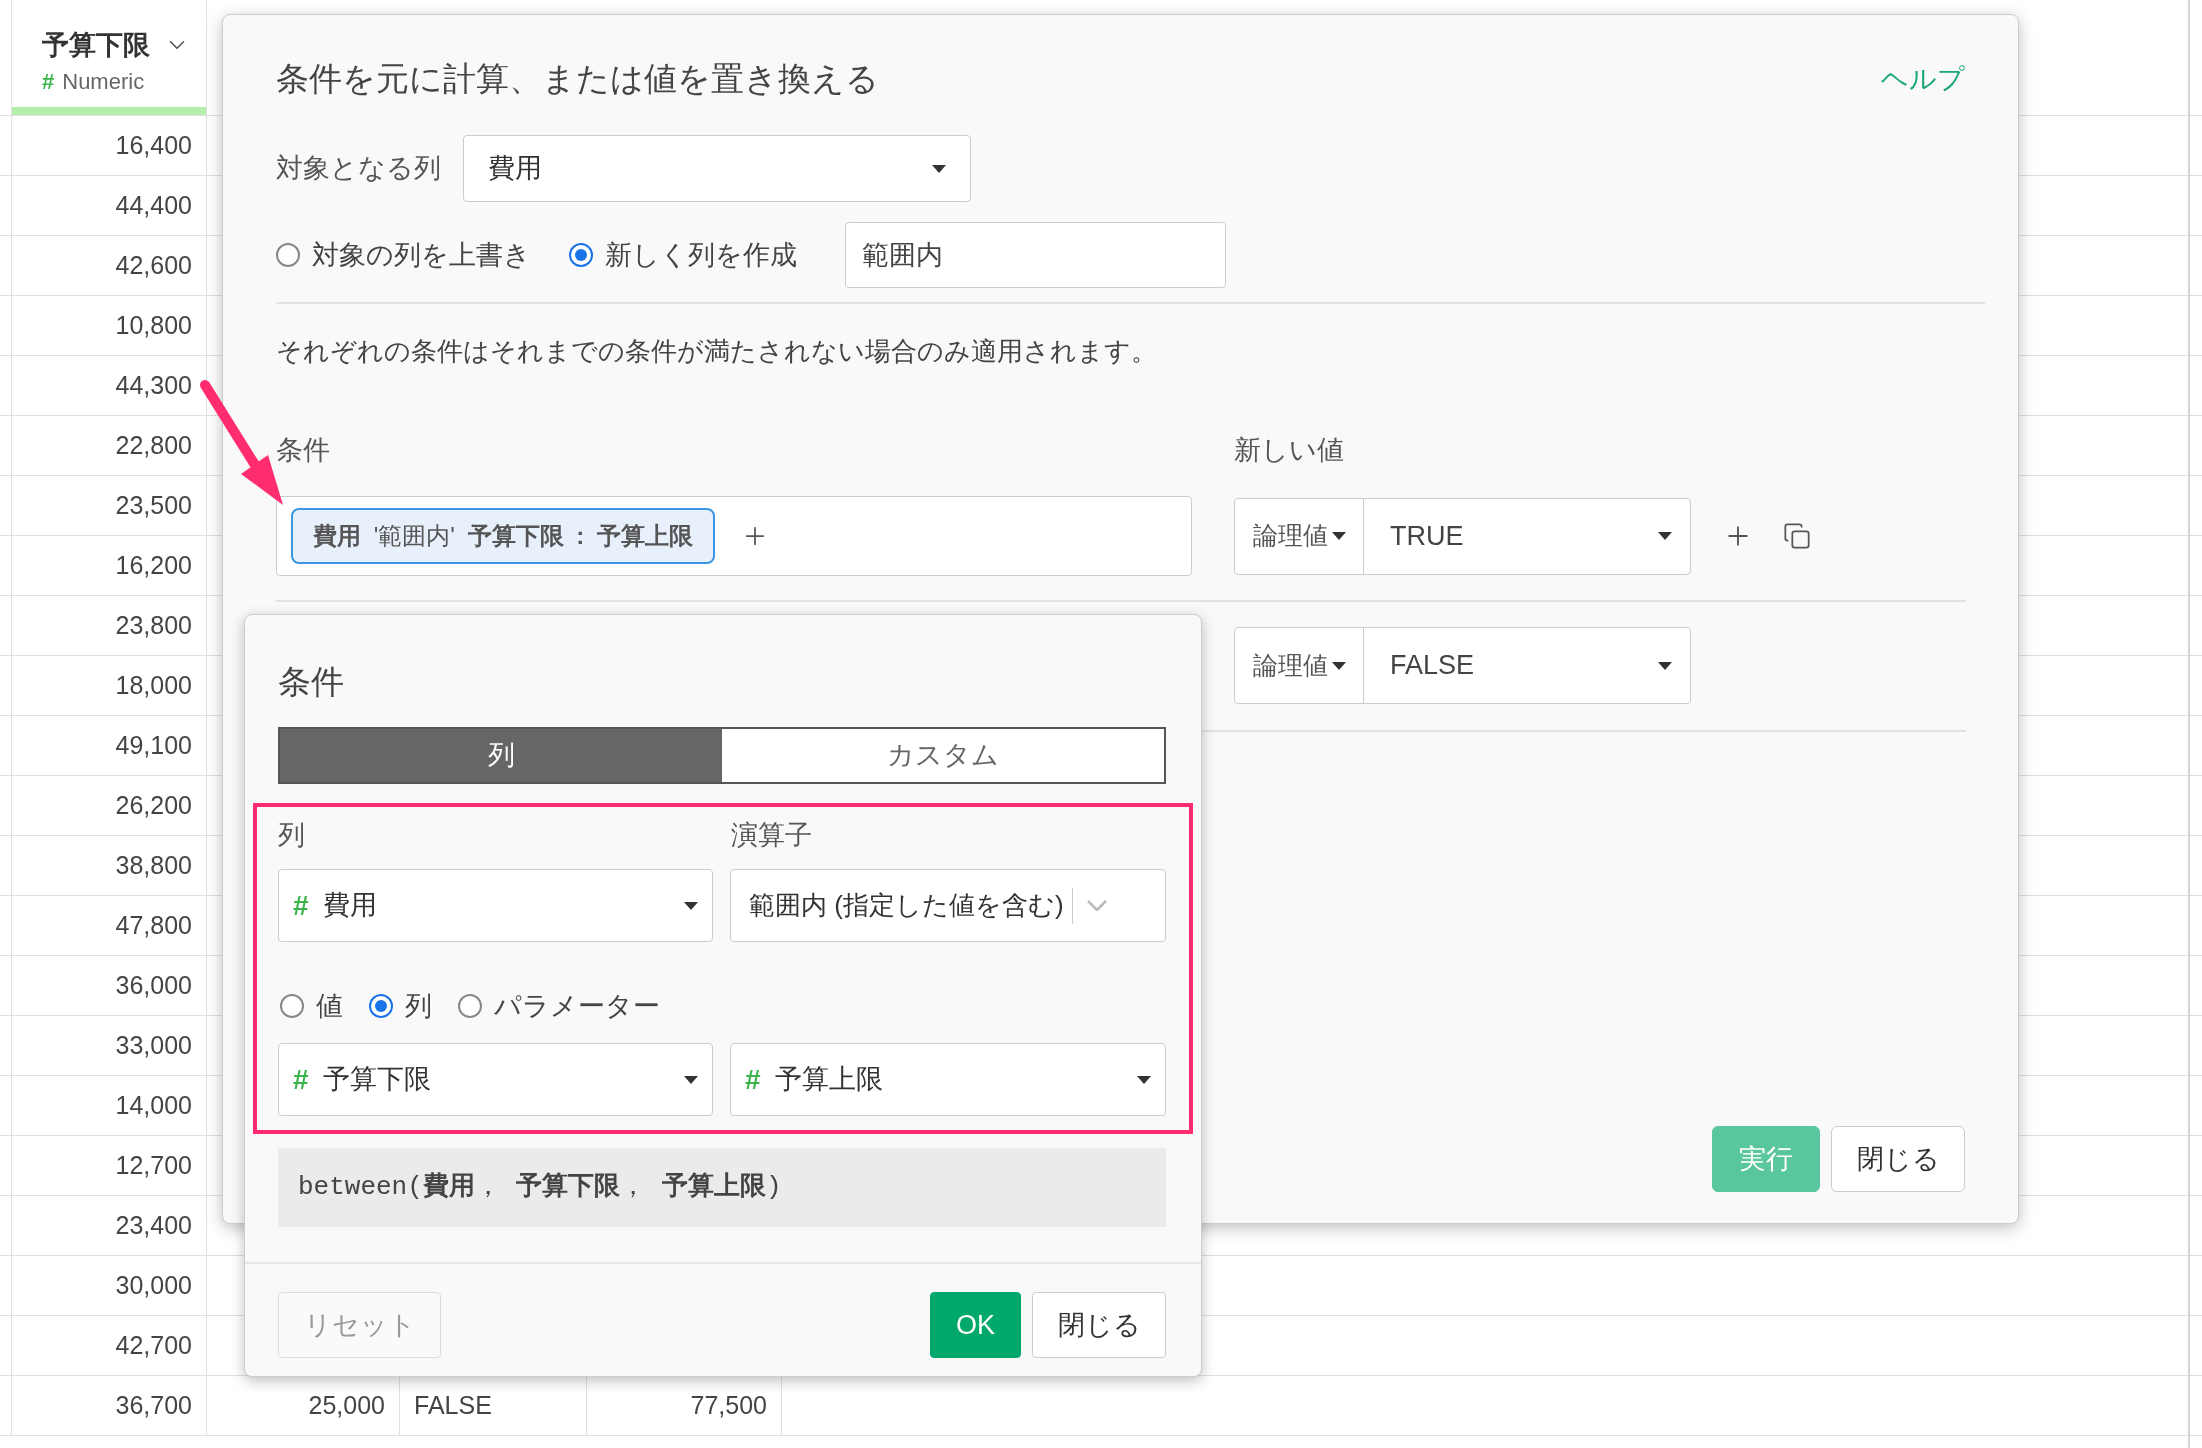 The image size is (2202, 1448). Describe the element at coordinates (1898, 1159) in the screenshot. I see `dialog-button: 閉じる` at that location.